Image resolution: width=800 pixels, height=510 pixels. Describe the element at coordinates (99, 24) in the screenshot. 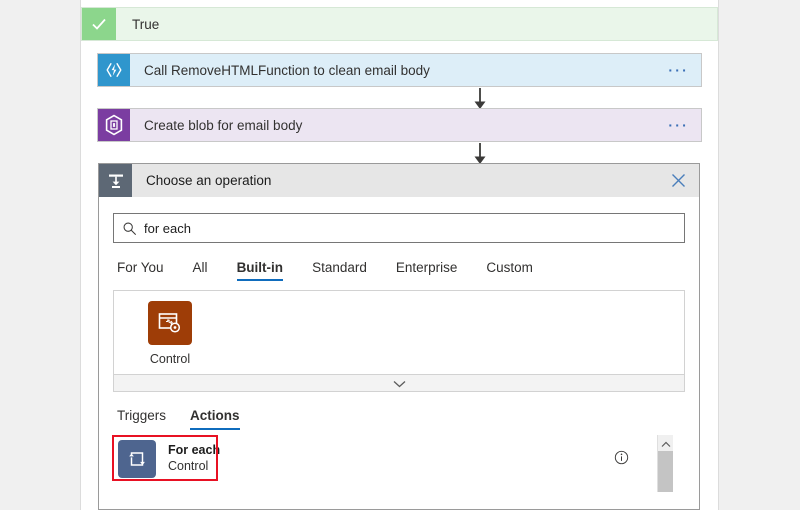

I see `checkmark-icon` at that location.